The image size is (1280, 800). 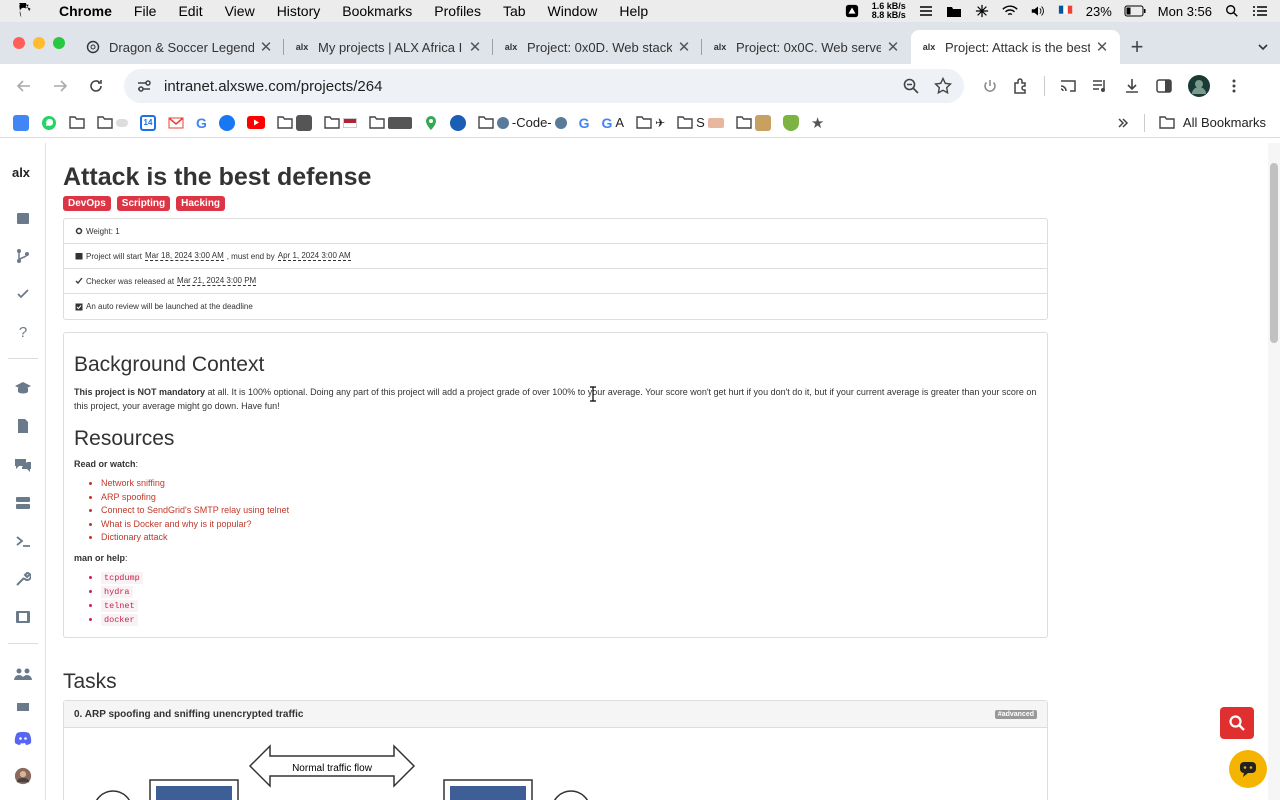 What do you see at coordinates (96, 86) in the screenshot?
I see `reload-button` at bounding box center [96, 86].